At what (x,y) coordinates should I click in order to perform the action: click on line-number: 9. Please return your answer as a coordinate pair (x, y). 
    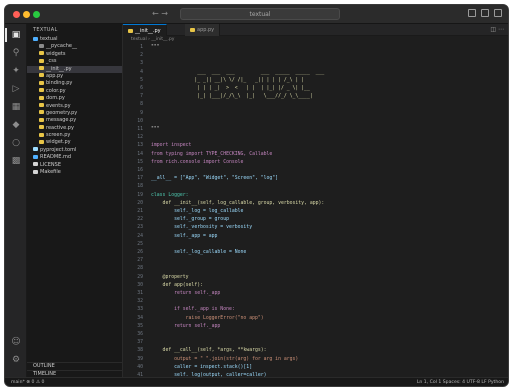
    Looking at the image, I should click on (141, 113).